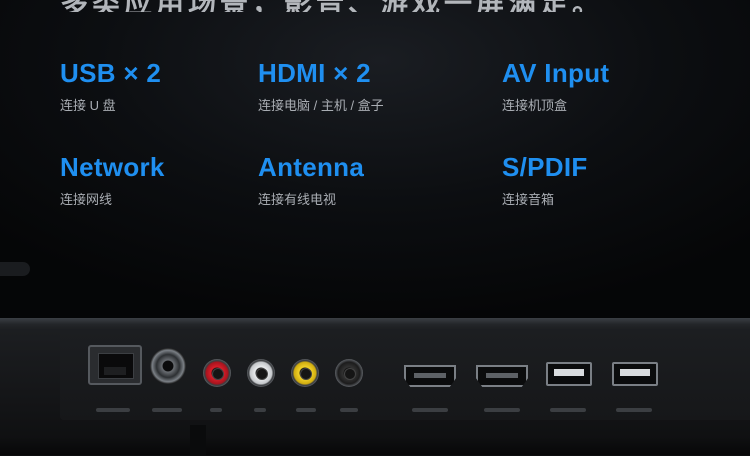 This screenshot has height=456, width=750. I want to click on stand-post, so click(198, 440).